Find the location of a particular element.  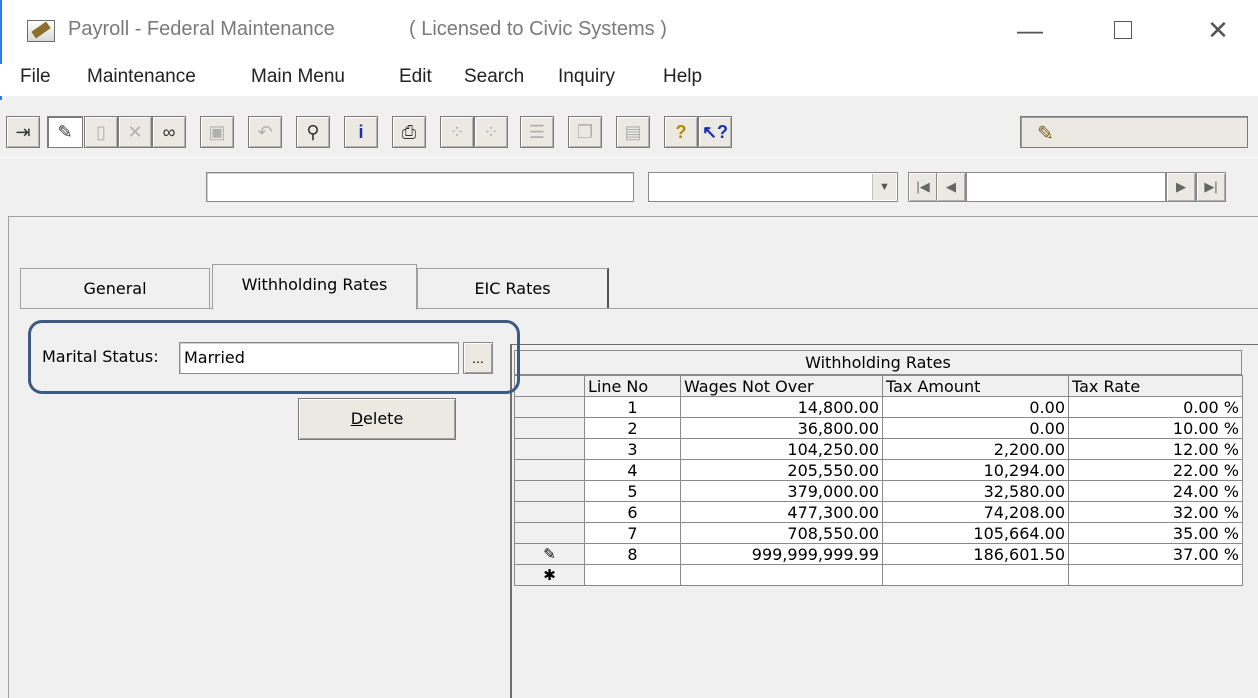

table-row: 6 477,300.00 74,208.00 32.00 % is located at coordinates (878, 512).